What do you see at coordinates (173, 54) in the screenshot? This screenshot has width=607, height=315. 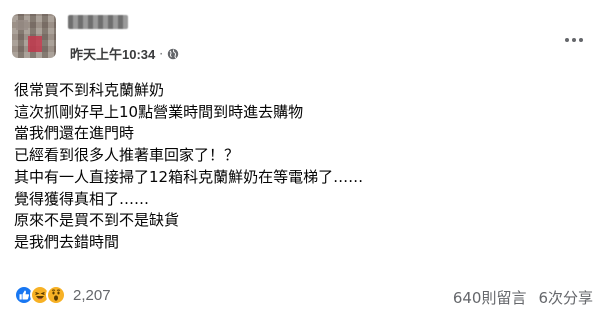 I see `globe-icon` at bounding box center [173, 54].